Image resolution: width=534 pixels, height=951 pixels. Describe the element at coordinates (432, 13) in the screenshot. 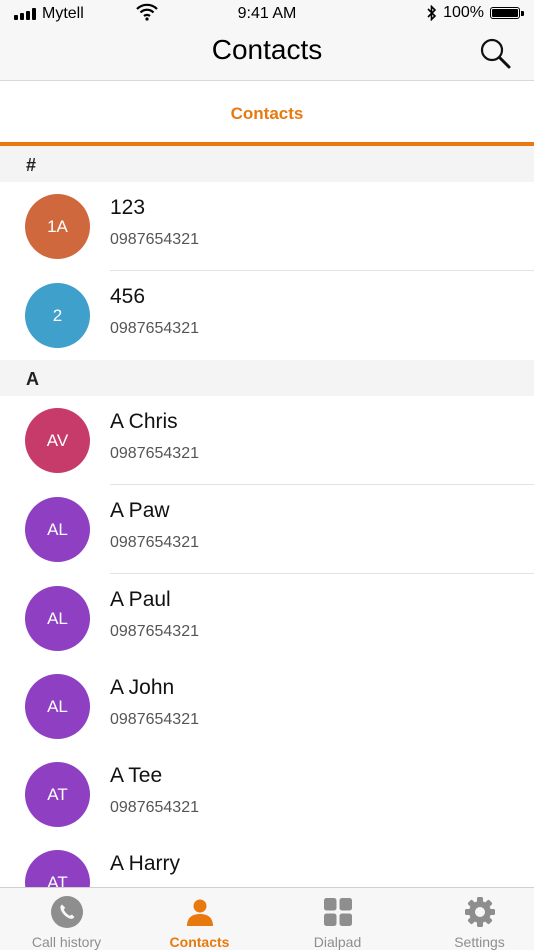

I see `bluetooth-icon` at that location.